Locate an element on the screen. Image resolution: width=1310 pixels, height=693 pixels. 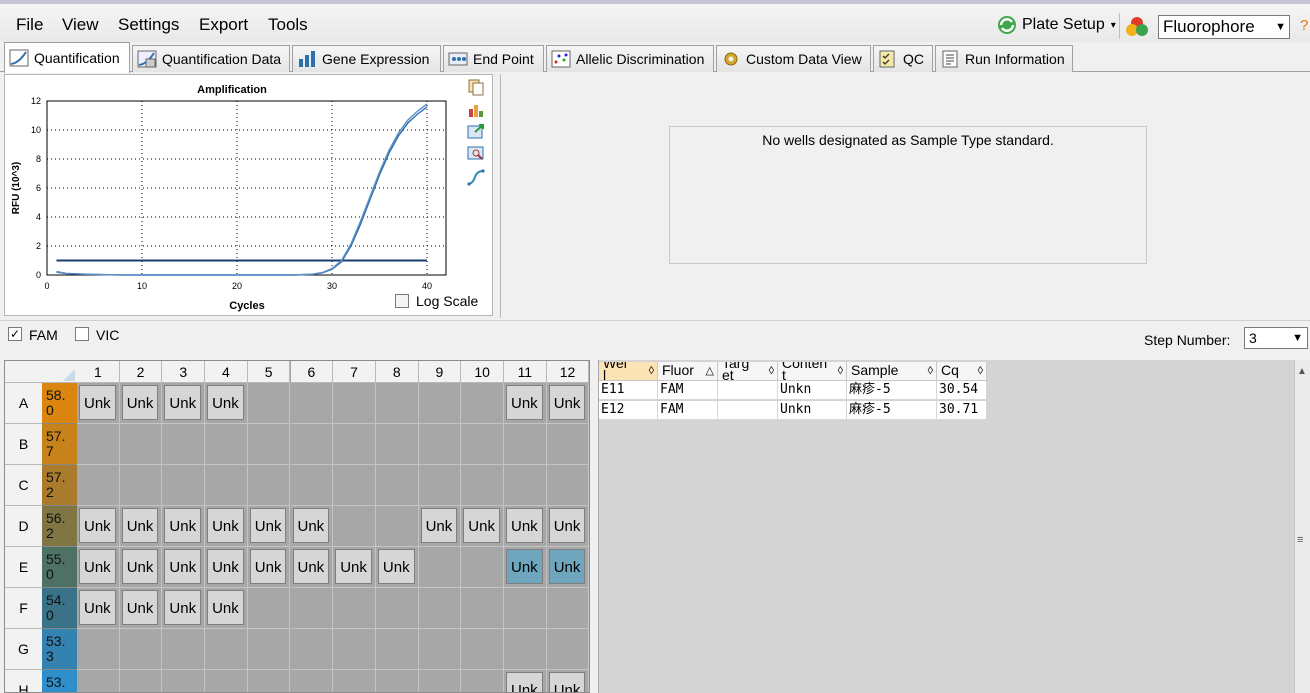
well-F8 is located at coordinates (397, 608).